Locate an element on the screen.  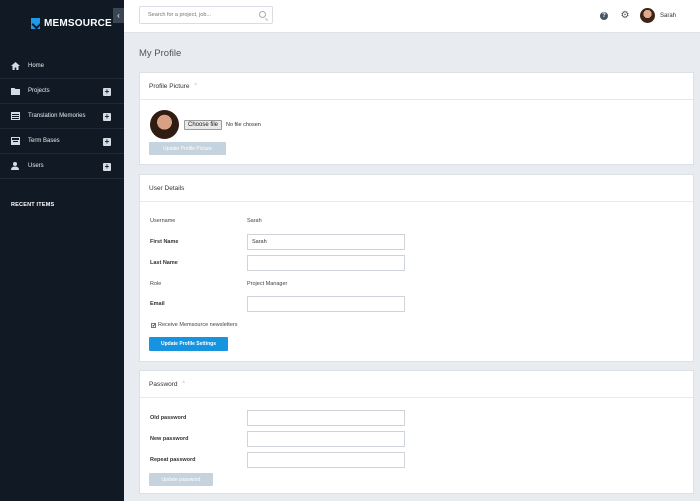
sidebar-item-users: Users + is located at coordinates (62, 166).